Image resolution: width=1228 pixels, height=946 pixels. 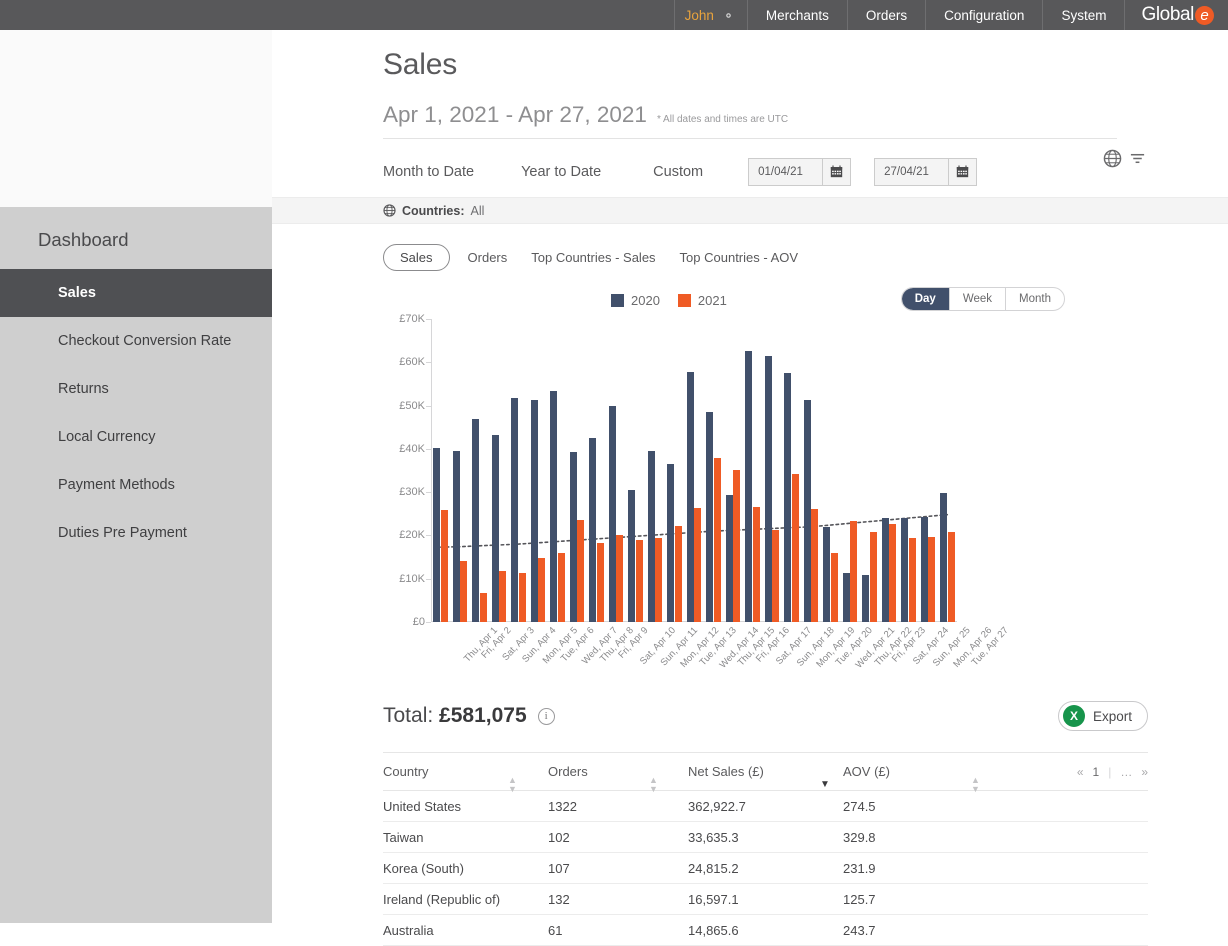 I want to click on sidebar-item-sales: Sales, so click(x=136, y=293).